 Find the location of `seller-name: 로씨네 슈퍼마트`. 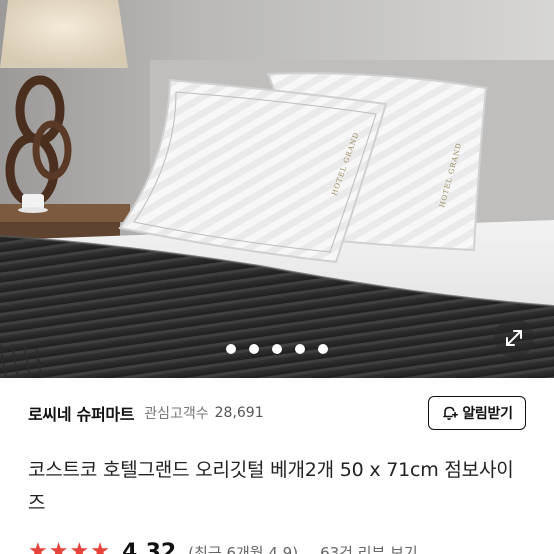

seller-name: 로씨네 슈퍼마트 is located at coordinates (81, 413).